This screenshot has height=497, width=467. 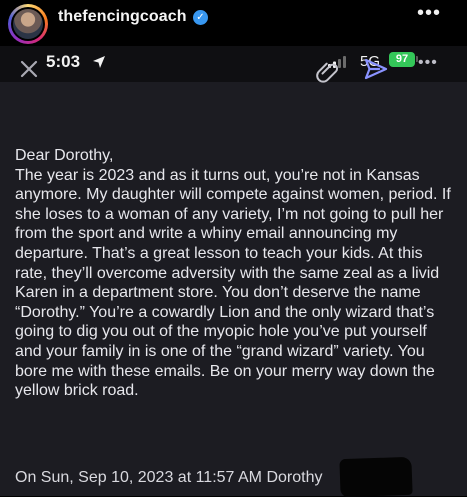 What do you see at coordinates (233, 23) in the screenshot?
I see `post-header: thefencingcoach ✓ •••` at bounding box center [233, 23].